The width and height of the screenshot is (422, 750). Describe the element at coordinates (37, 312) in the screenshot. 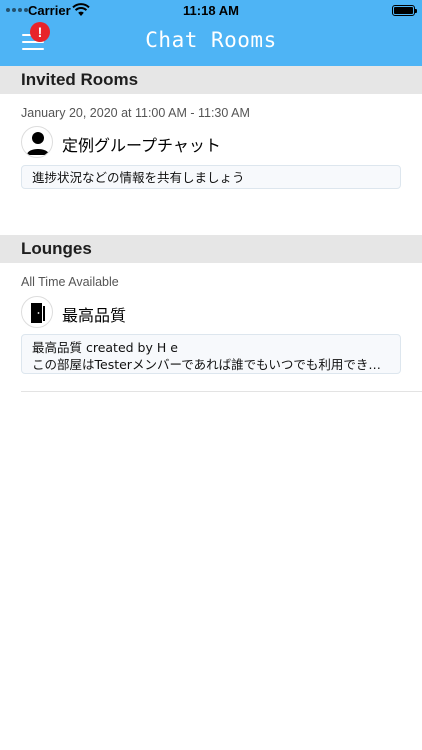

I see `door-icon` at that location.